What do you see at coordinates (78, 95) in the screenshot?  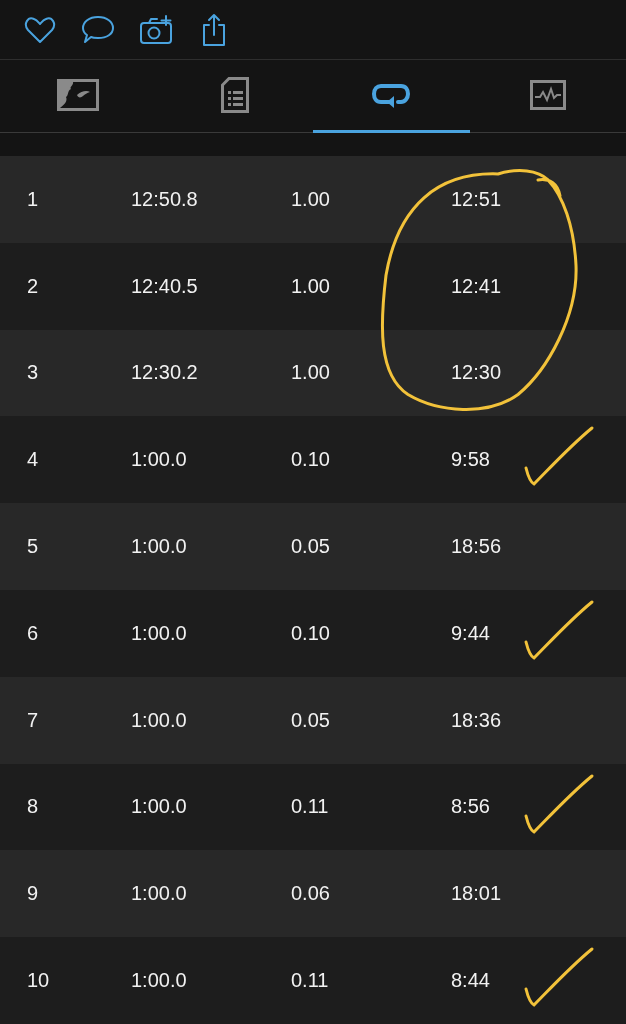 I see `map-icon` at bounding box center [78, 95].